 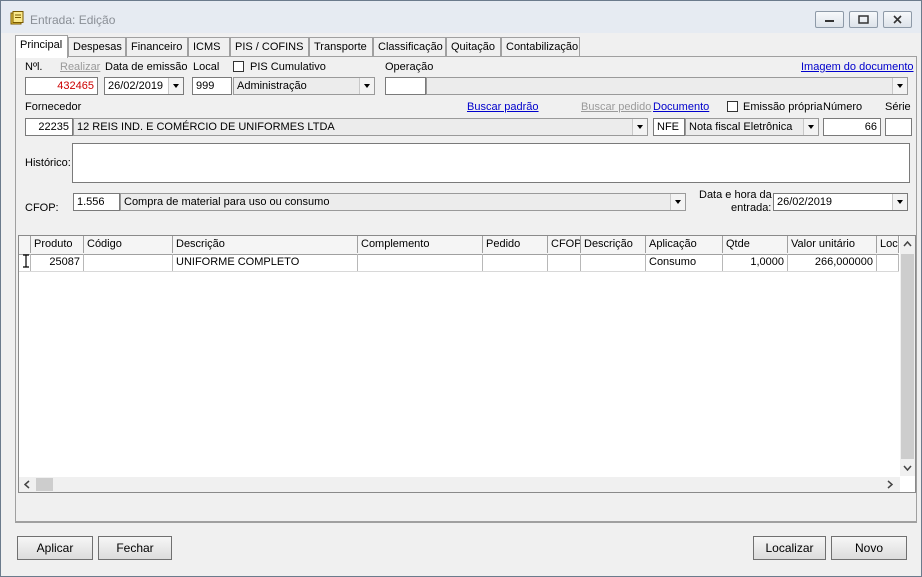 What do you see at coordinates (227, 202) in the screenshot?
I see `cfop-desc-value: Compra de material para uso ou consumo` at bounding box center [227, 202].